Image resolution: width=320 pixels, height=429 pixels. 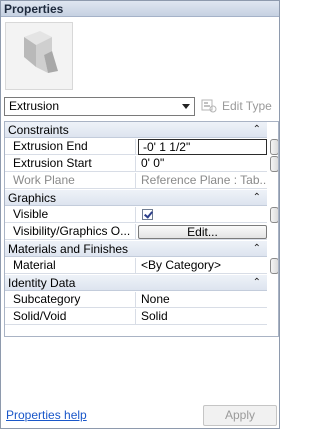 I want to click on category-constraints: Constraints ⌃, so click(x=136, y=130).